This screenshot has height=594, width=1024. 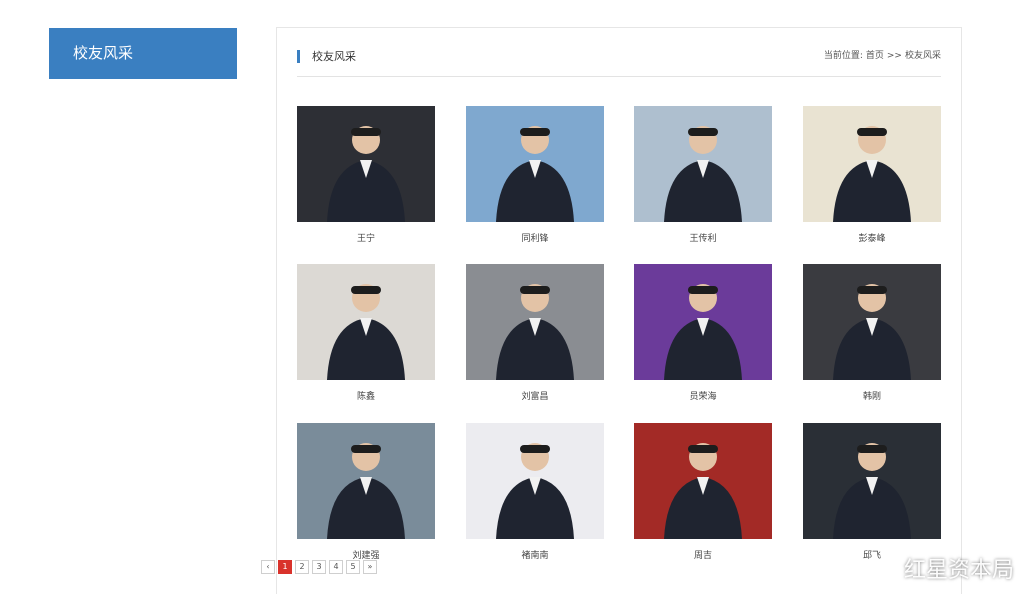 I want to click on alumni-name: 员荣海, so click(x=703, y=397).